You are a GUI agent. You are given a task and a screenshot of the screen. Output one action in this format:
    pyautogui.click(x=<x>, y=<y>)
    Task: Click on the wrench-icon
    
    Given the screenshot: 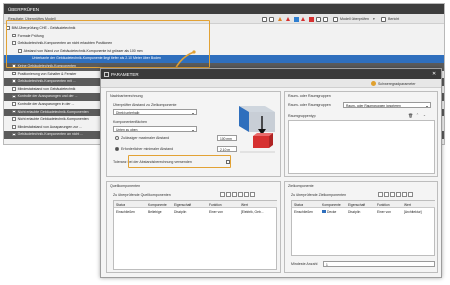 What is the action you would take?
    pyautogui.click(x=264, y=19)
    